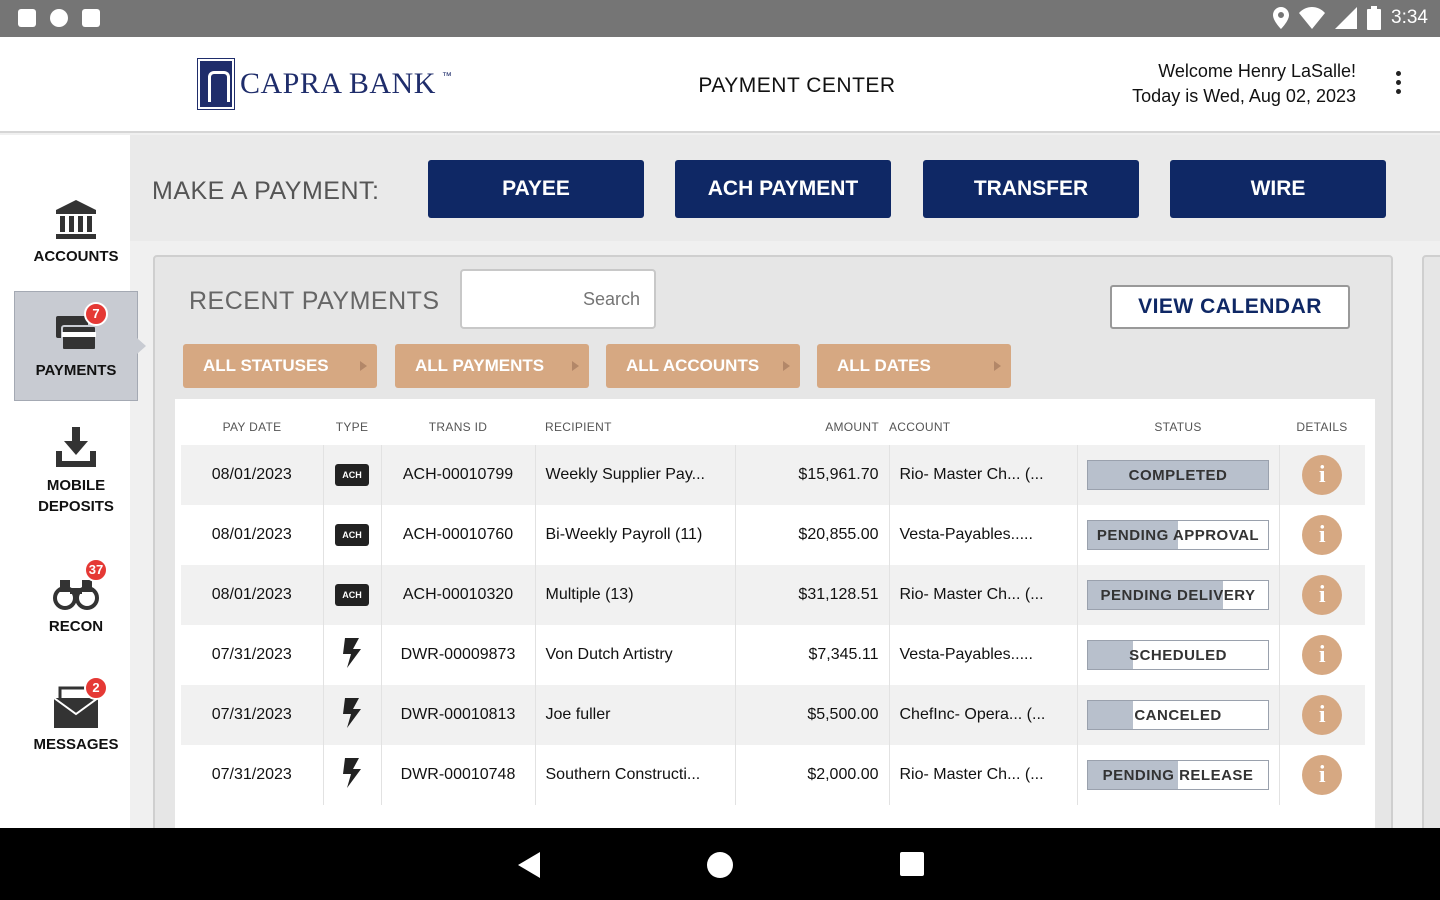 The width and height of the screenshot is (1440, 900). I want to click on status-badge: COMPLETED, so click(1178, 475).